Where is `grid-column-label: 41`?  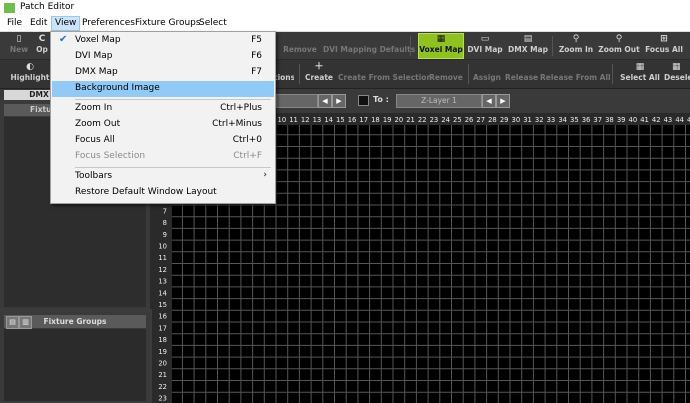 grid-column-label: 41 is located at coordinates (644, 120).